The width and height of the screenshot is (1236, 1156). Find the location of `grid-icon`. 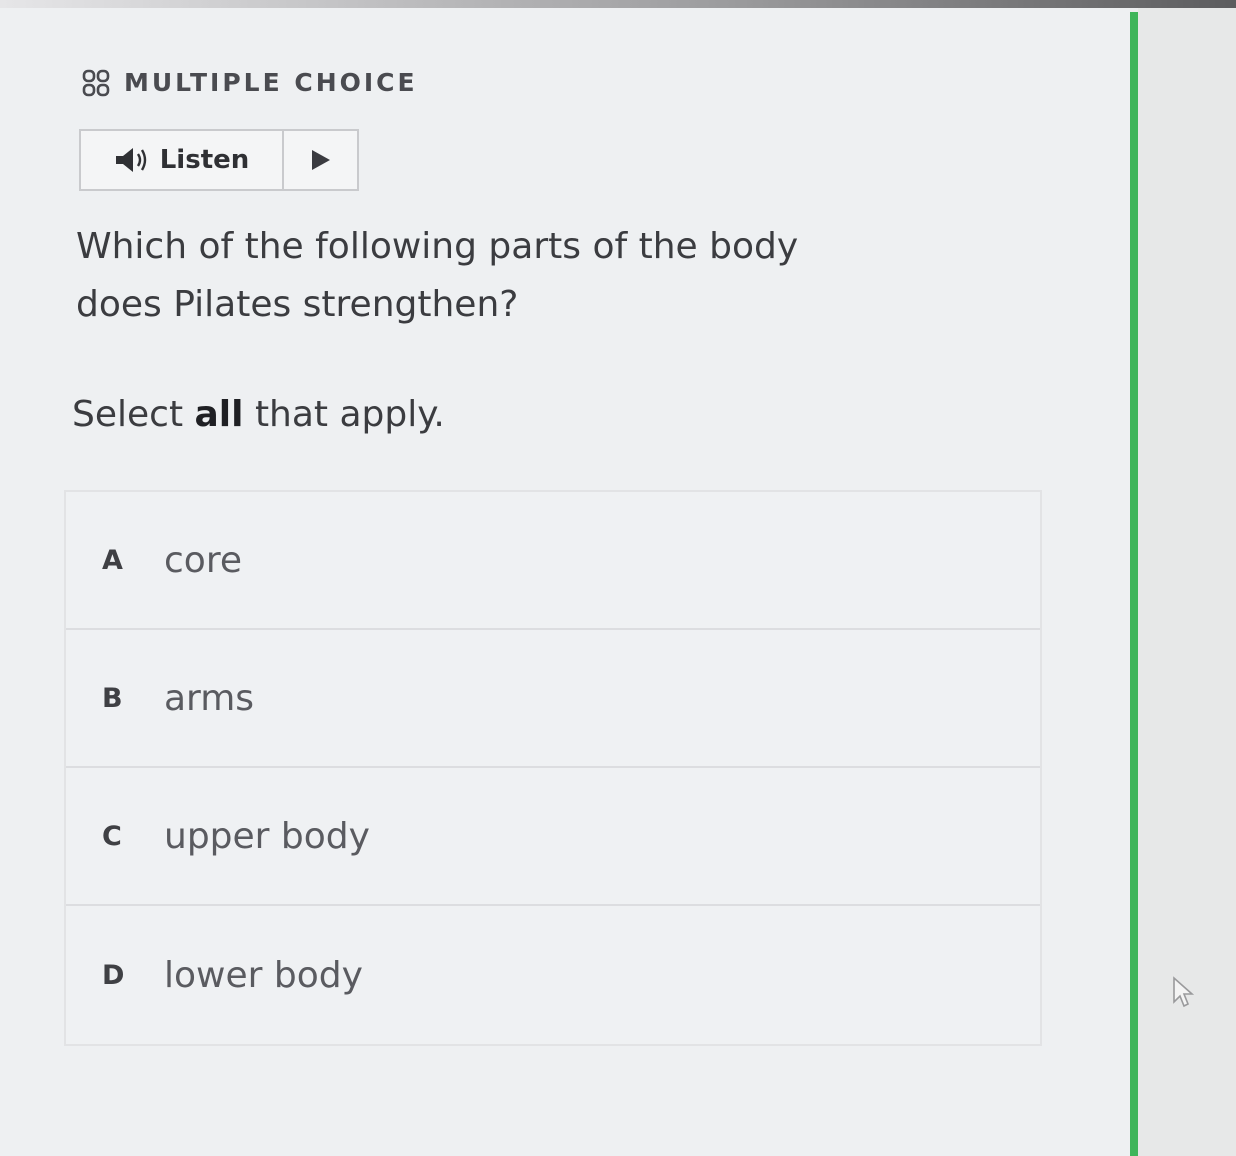

grid-icon is located at coordinates (96, 82).